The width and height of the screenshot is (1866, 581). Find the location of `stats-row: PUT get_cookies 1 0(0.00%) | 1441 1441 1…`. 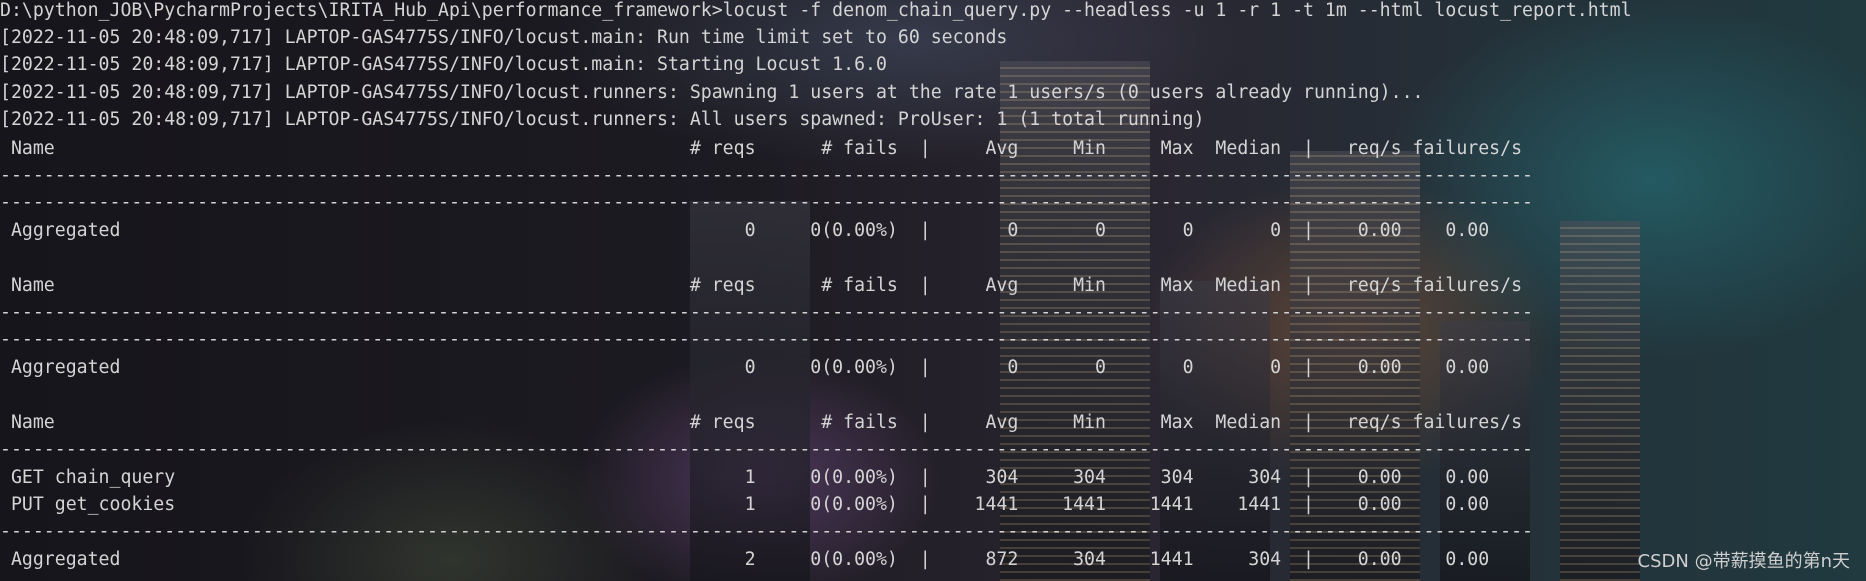

stats-row: PUT get_cookies 1 0(0.00%) | 1441 1441 1… is located at coordinates (745, 504).